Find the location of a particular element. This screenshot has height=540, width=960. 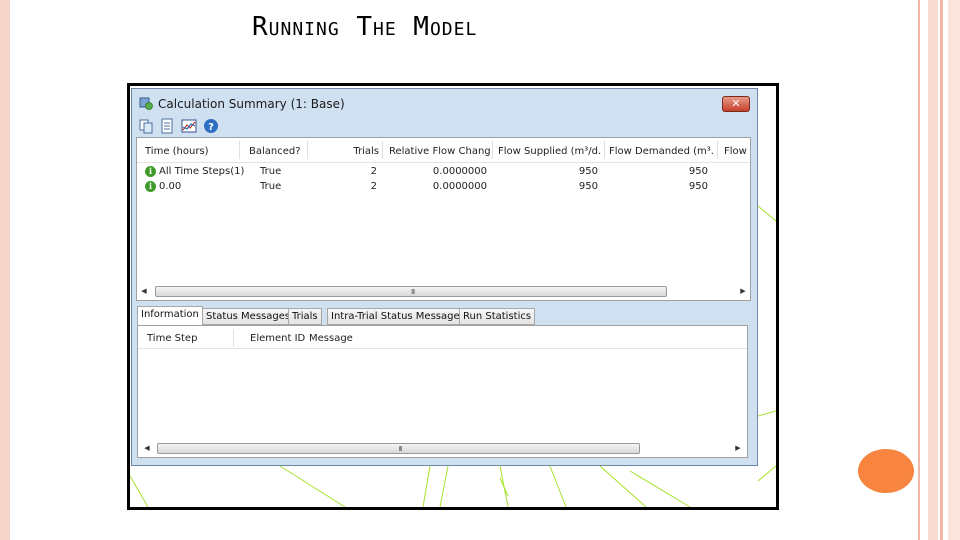

column-element-id: Element ID is located at coordinates (277, 337).